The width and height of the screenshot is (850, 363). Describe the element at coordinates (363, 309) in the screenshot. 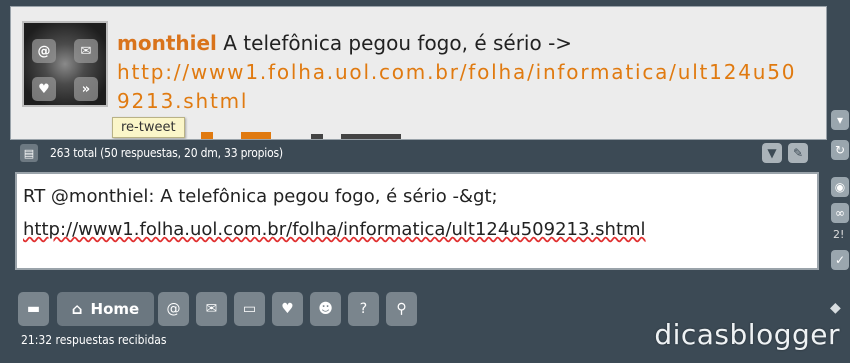

I see `help-icon: ?` at that location.